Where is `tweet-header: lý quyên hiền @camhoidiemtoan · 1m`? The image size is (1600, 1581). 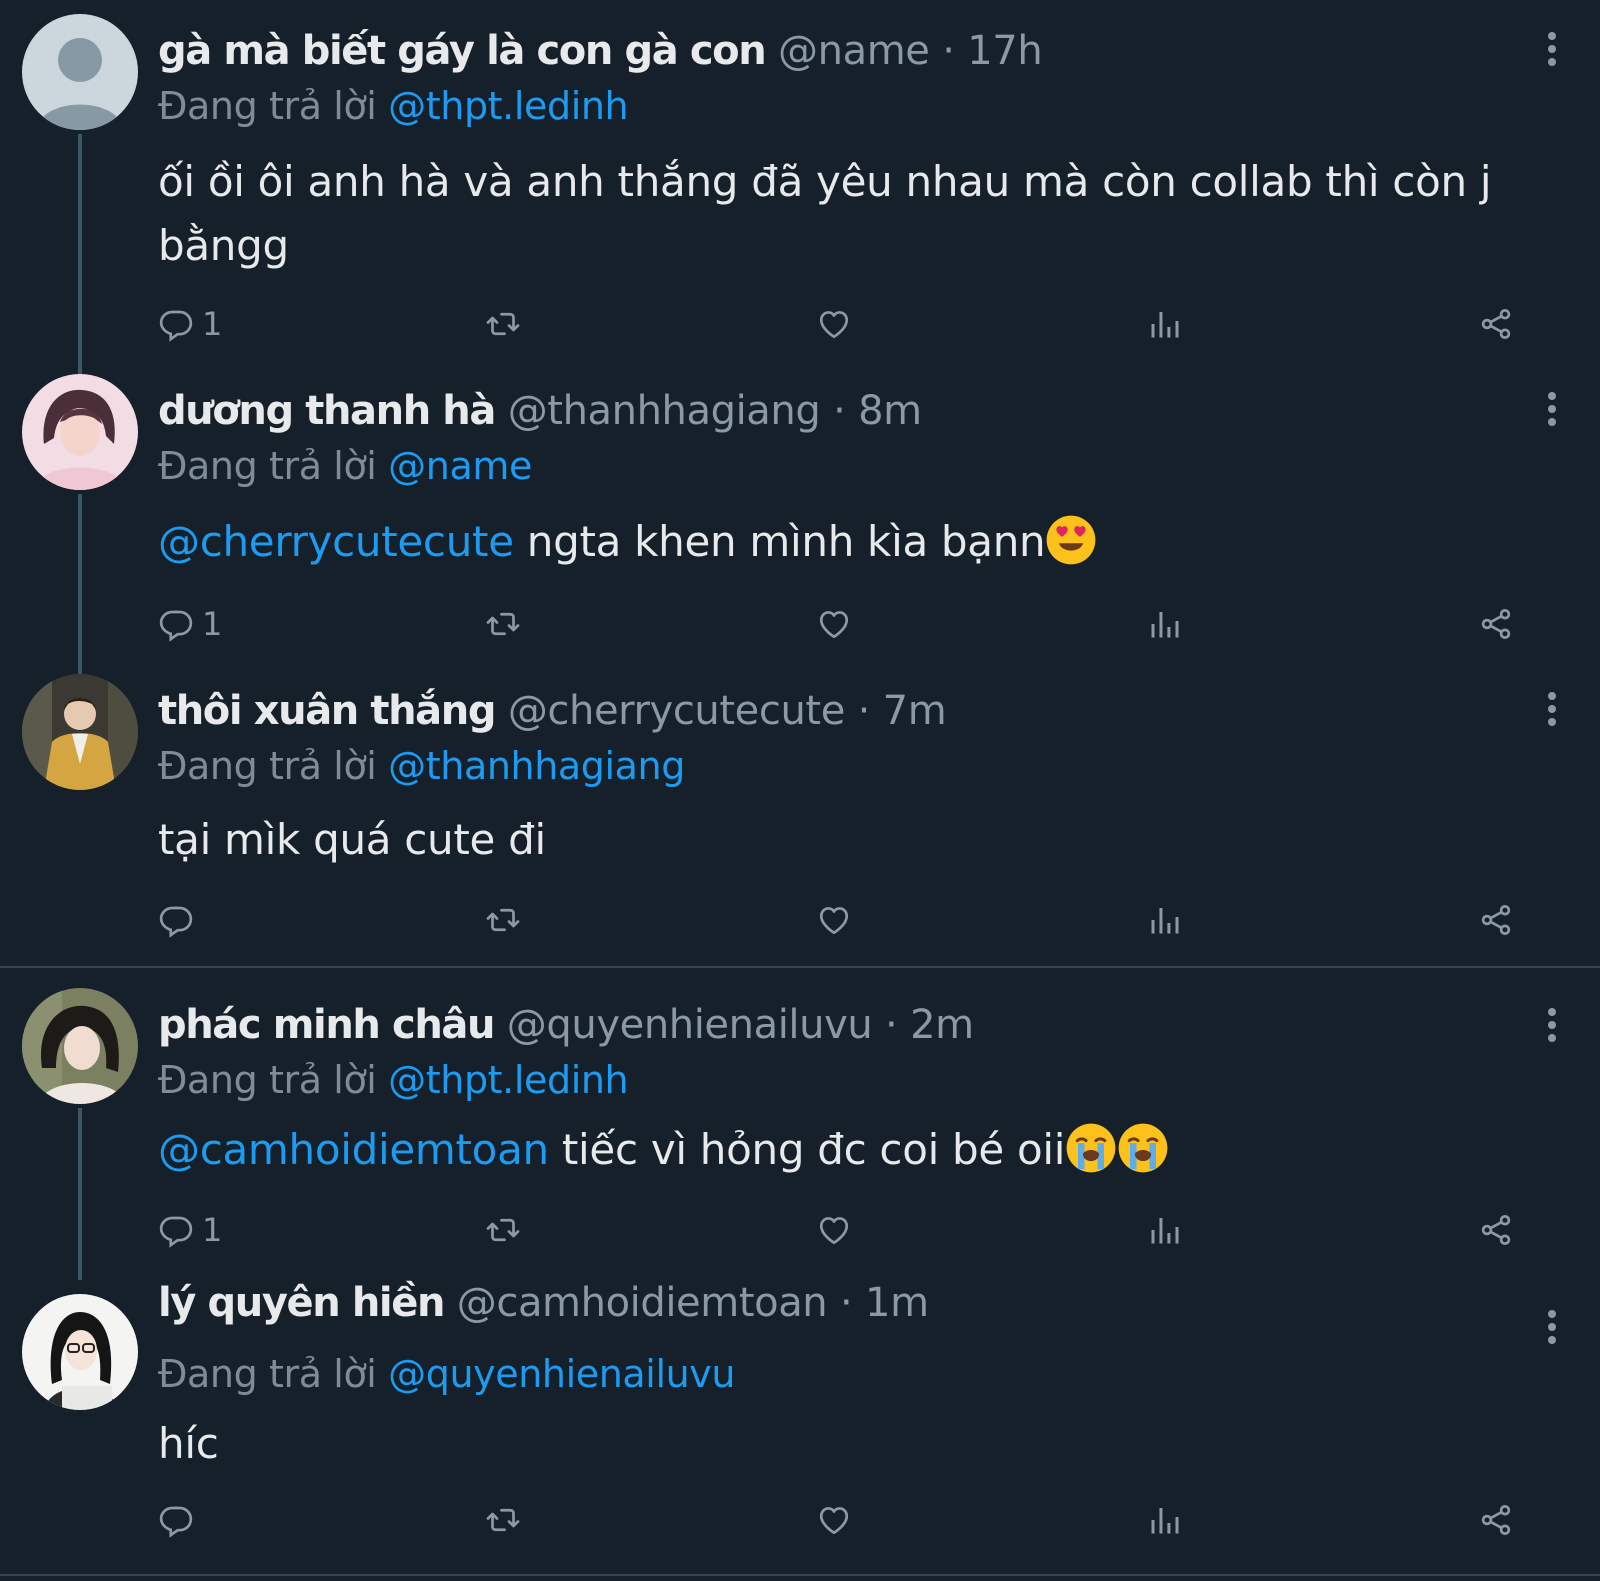 tweet-header: lý quyên hiền @camhoidiemtoan · 1m is located at coordinates (543, 1303).